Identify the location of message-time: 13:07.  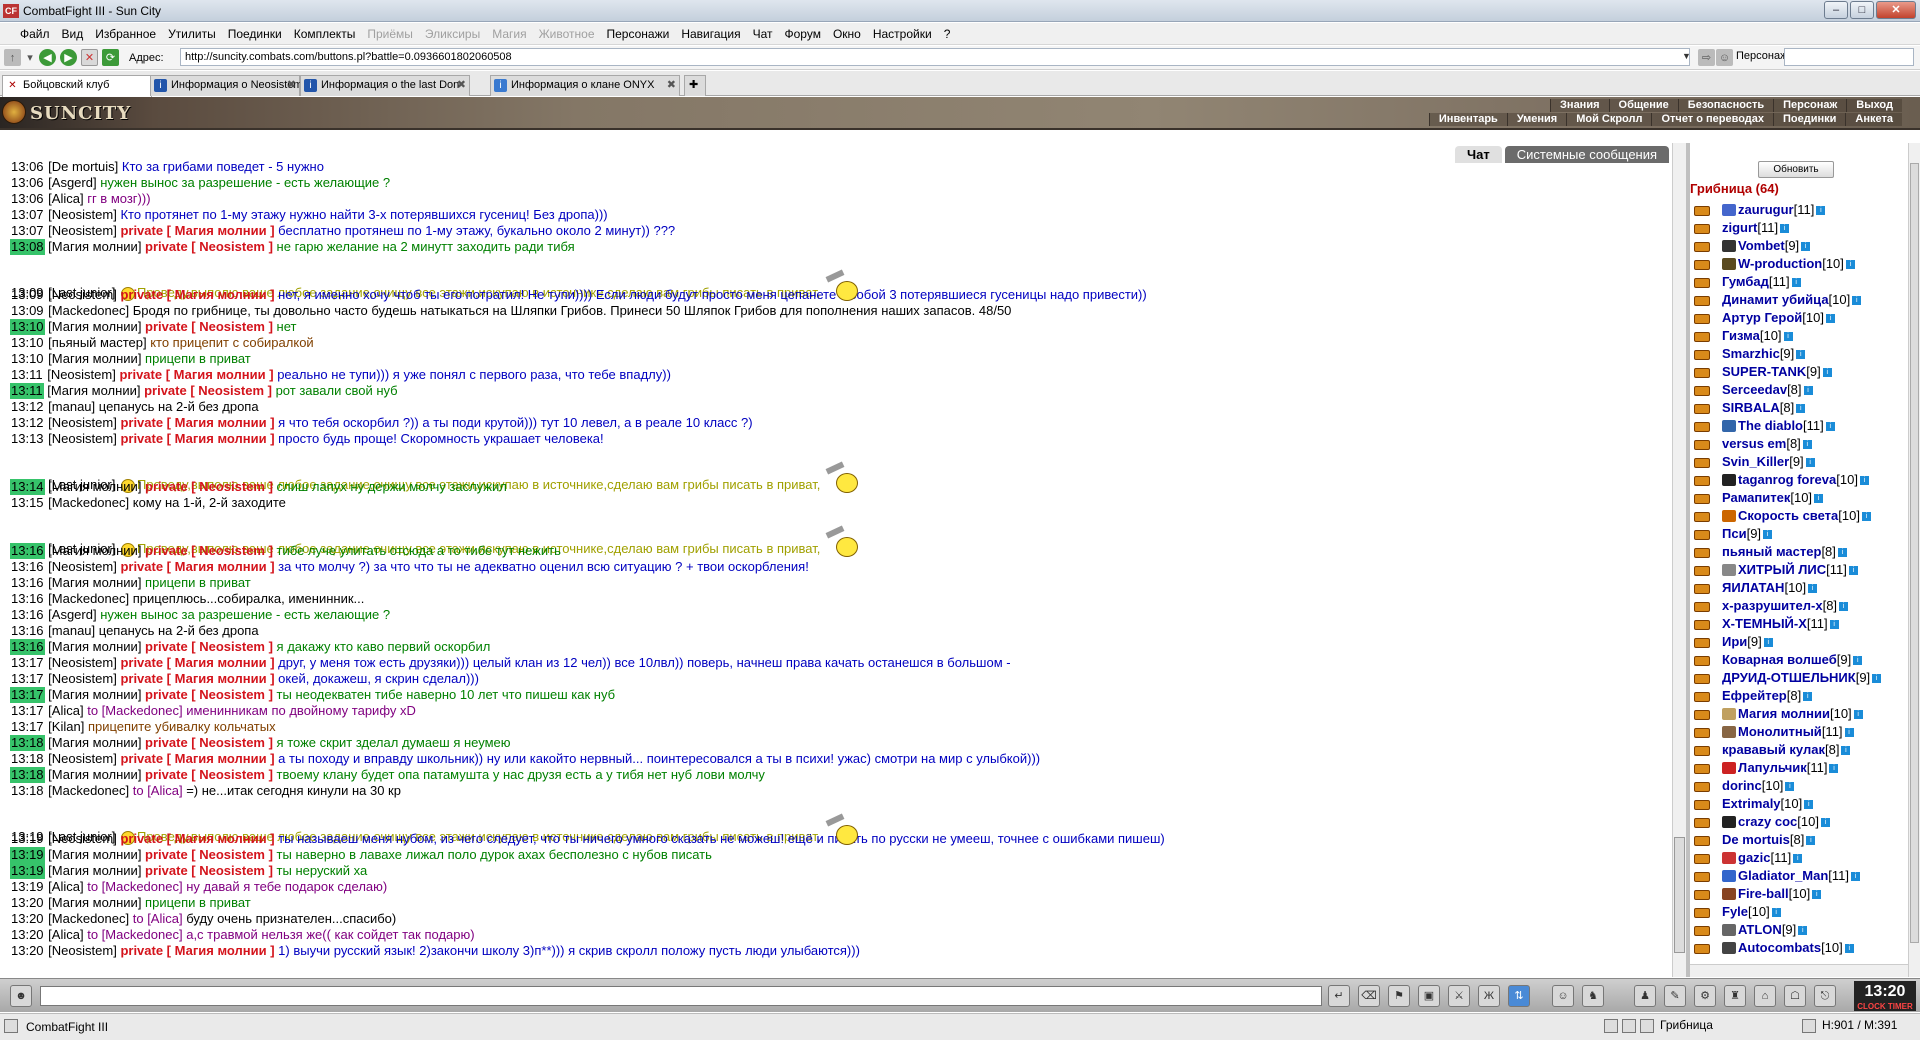
(27, 231).